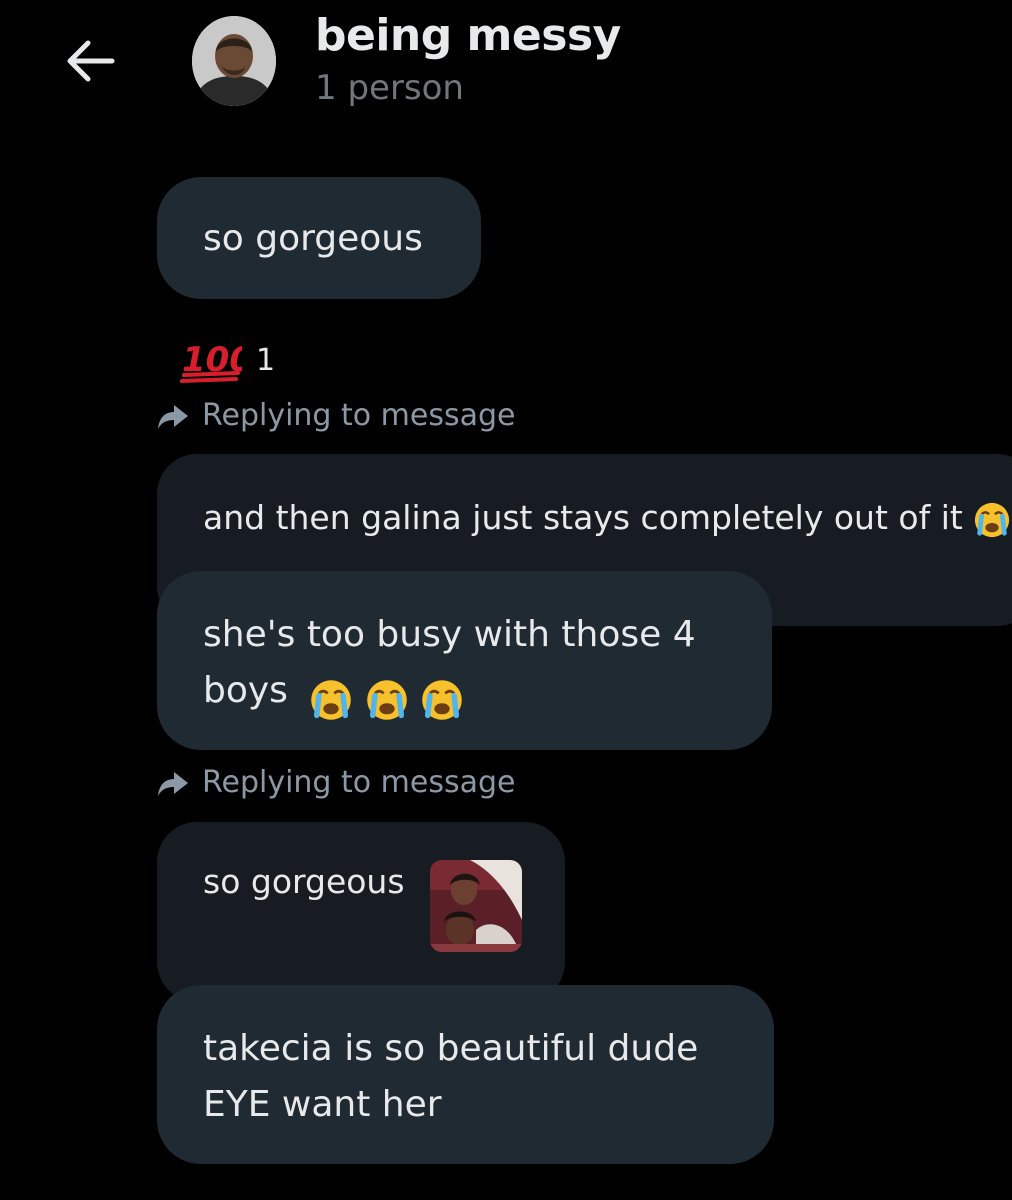 This screenshot has height=1200, width=1012. I want to click on quoted-message-text: so gorgeous, so click(304, 881).